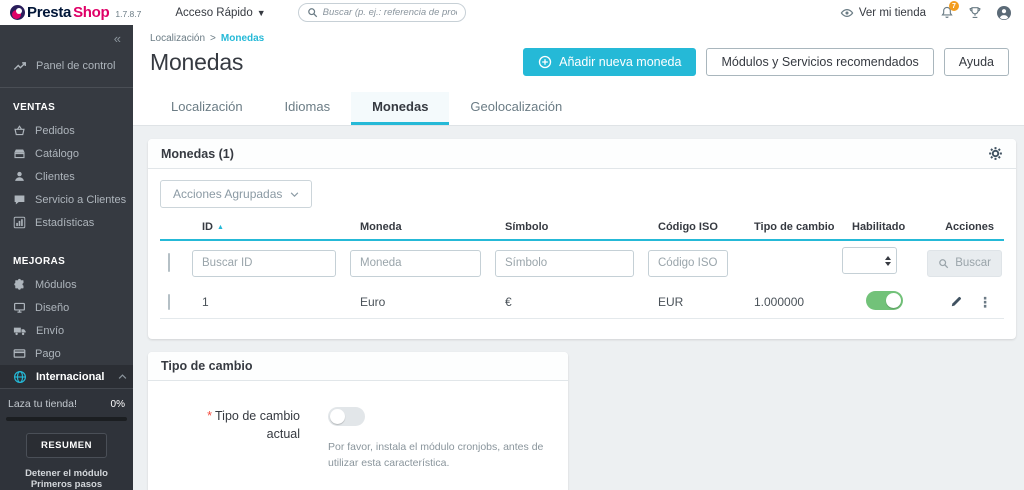 Image resolution: width=1024 pixels, height=490 pixels. I want to click on live-exchange-toggle, so click(346, 416).